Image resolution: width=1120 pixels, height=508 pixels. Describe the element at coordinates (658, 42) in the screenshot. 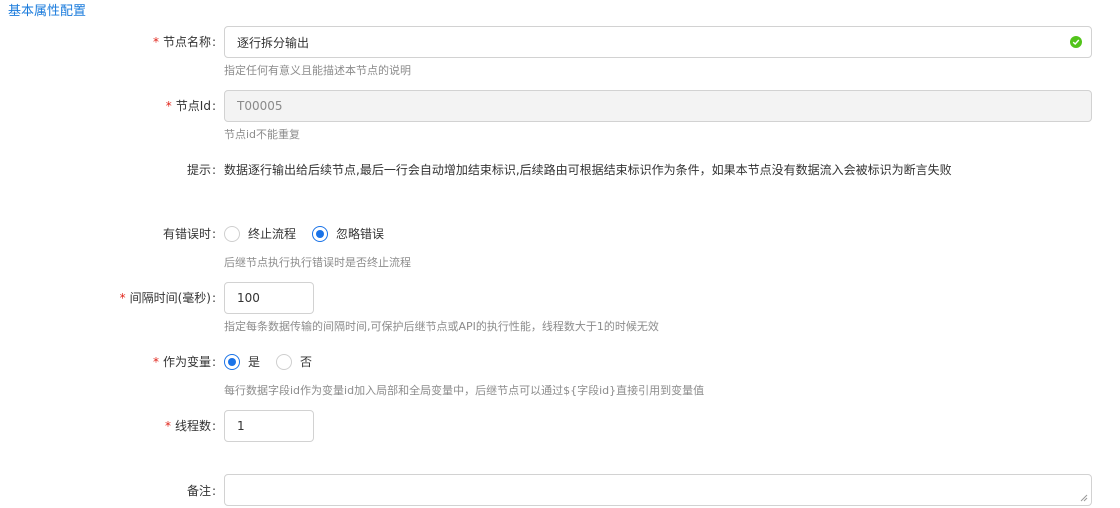

I see `node-name-input` at that location.